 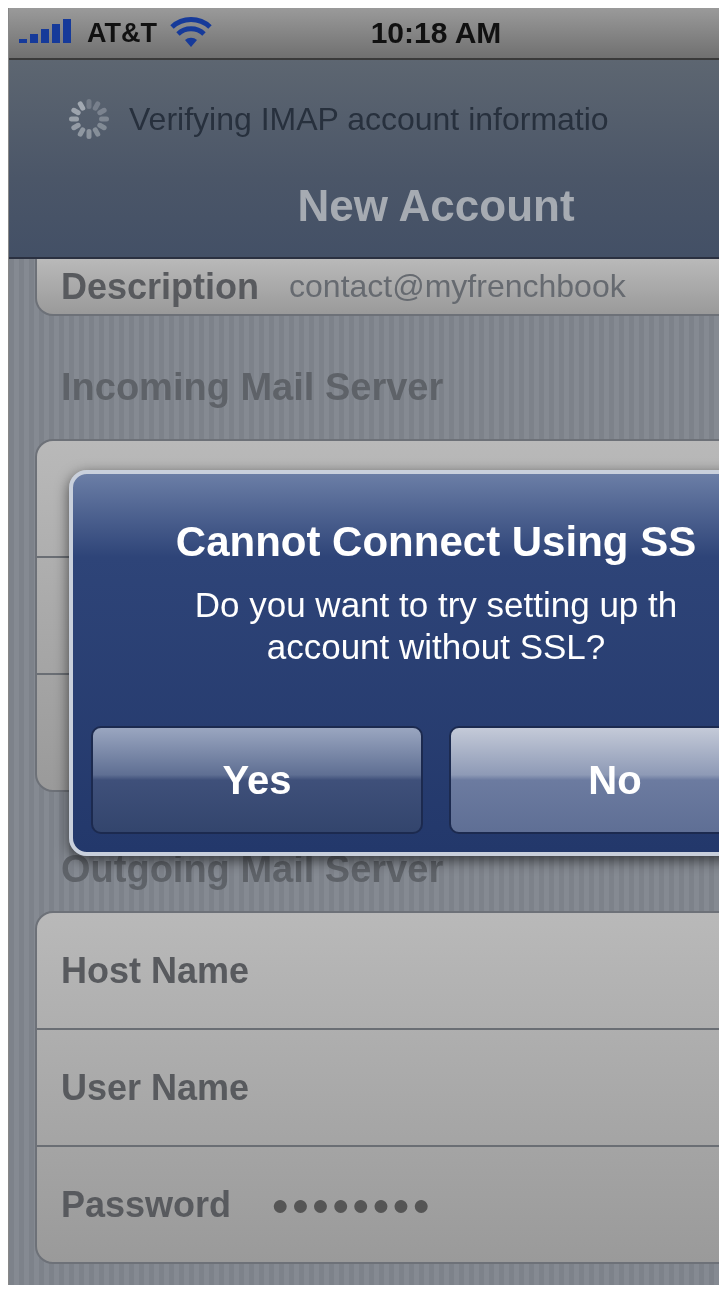 I want to click on field-label: Password, so click(x=146, y=1204).